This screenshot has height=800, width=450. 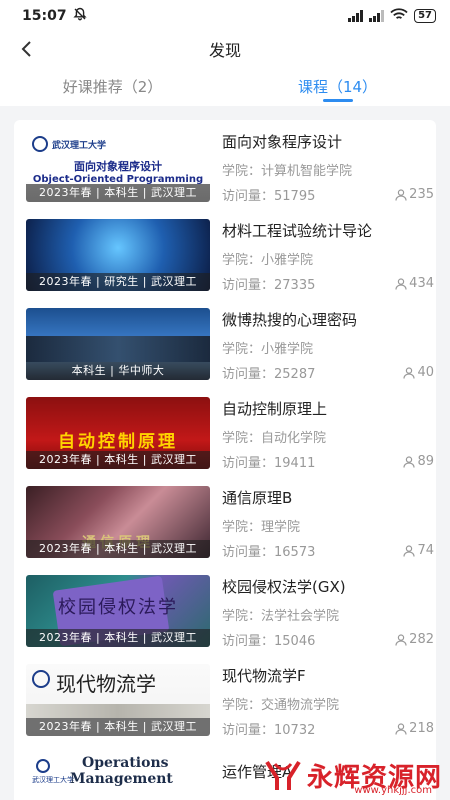 I want to click on course-thumbnail: 通信原理 2023年春 | 本科生 | 武汉理工, so click(x=118, y=522).